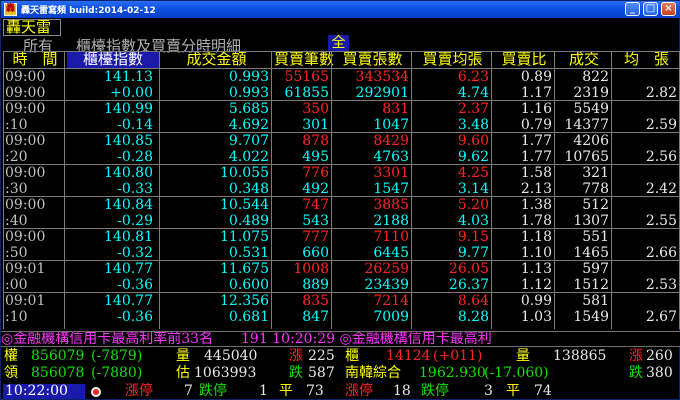 Image resolution: width=680 pixels, height=400 pixels. I want to click on deal-value: 822, so click(595, 77).